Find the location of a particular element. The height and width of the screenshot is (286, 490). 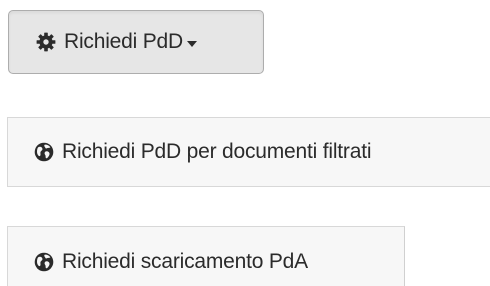

caret-down-icon is located at coordinates (192, 44).